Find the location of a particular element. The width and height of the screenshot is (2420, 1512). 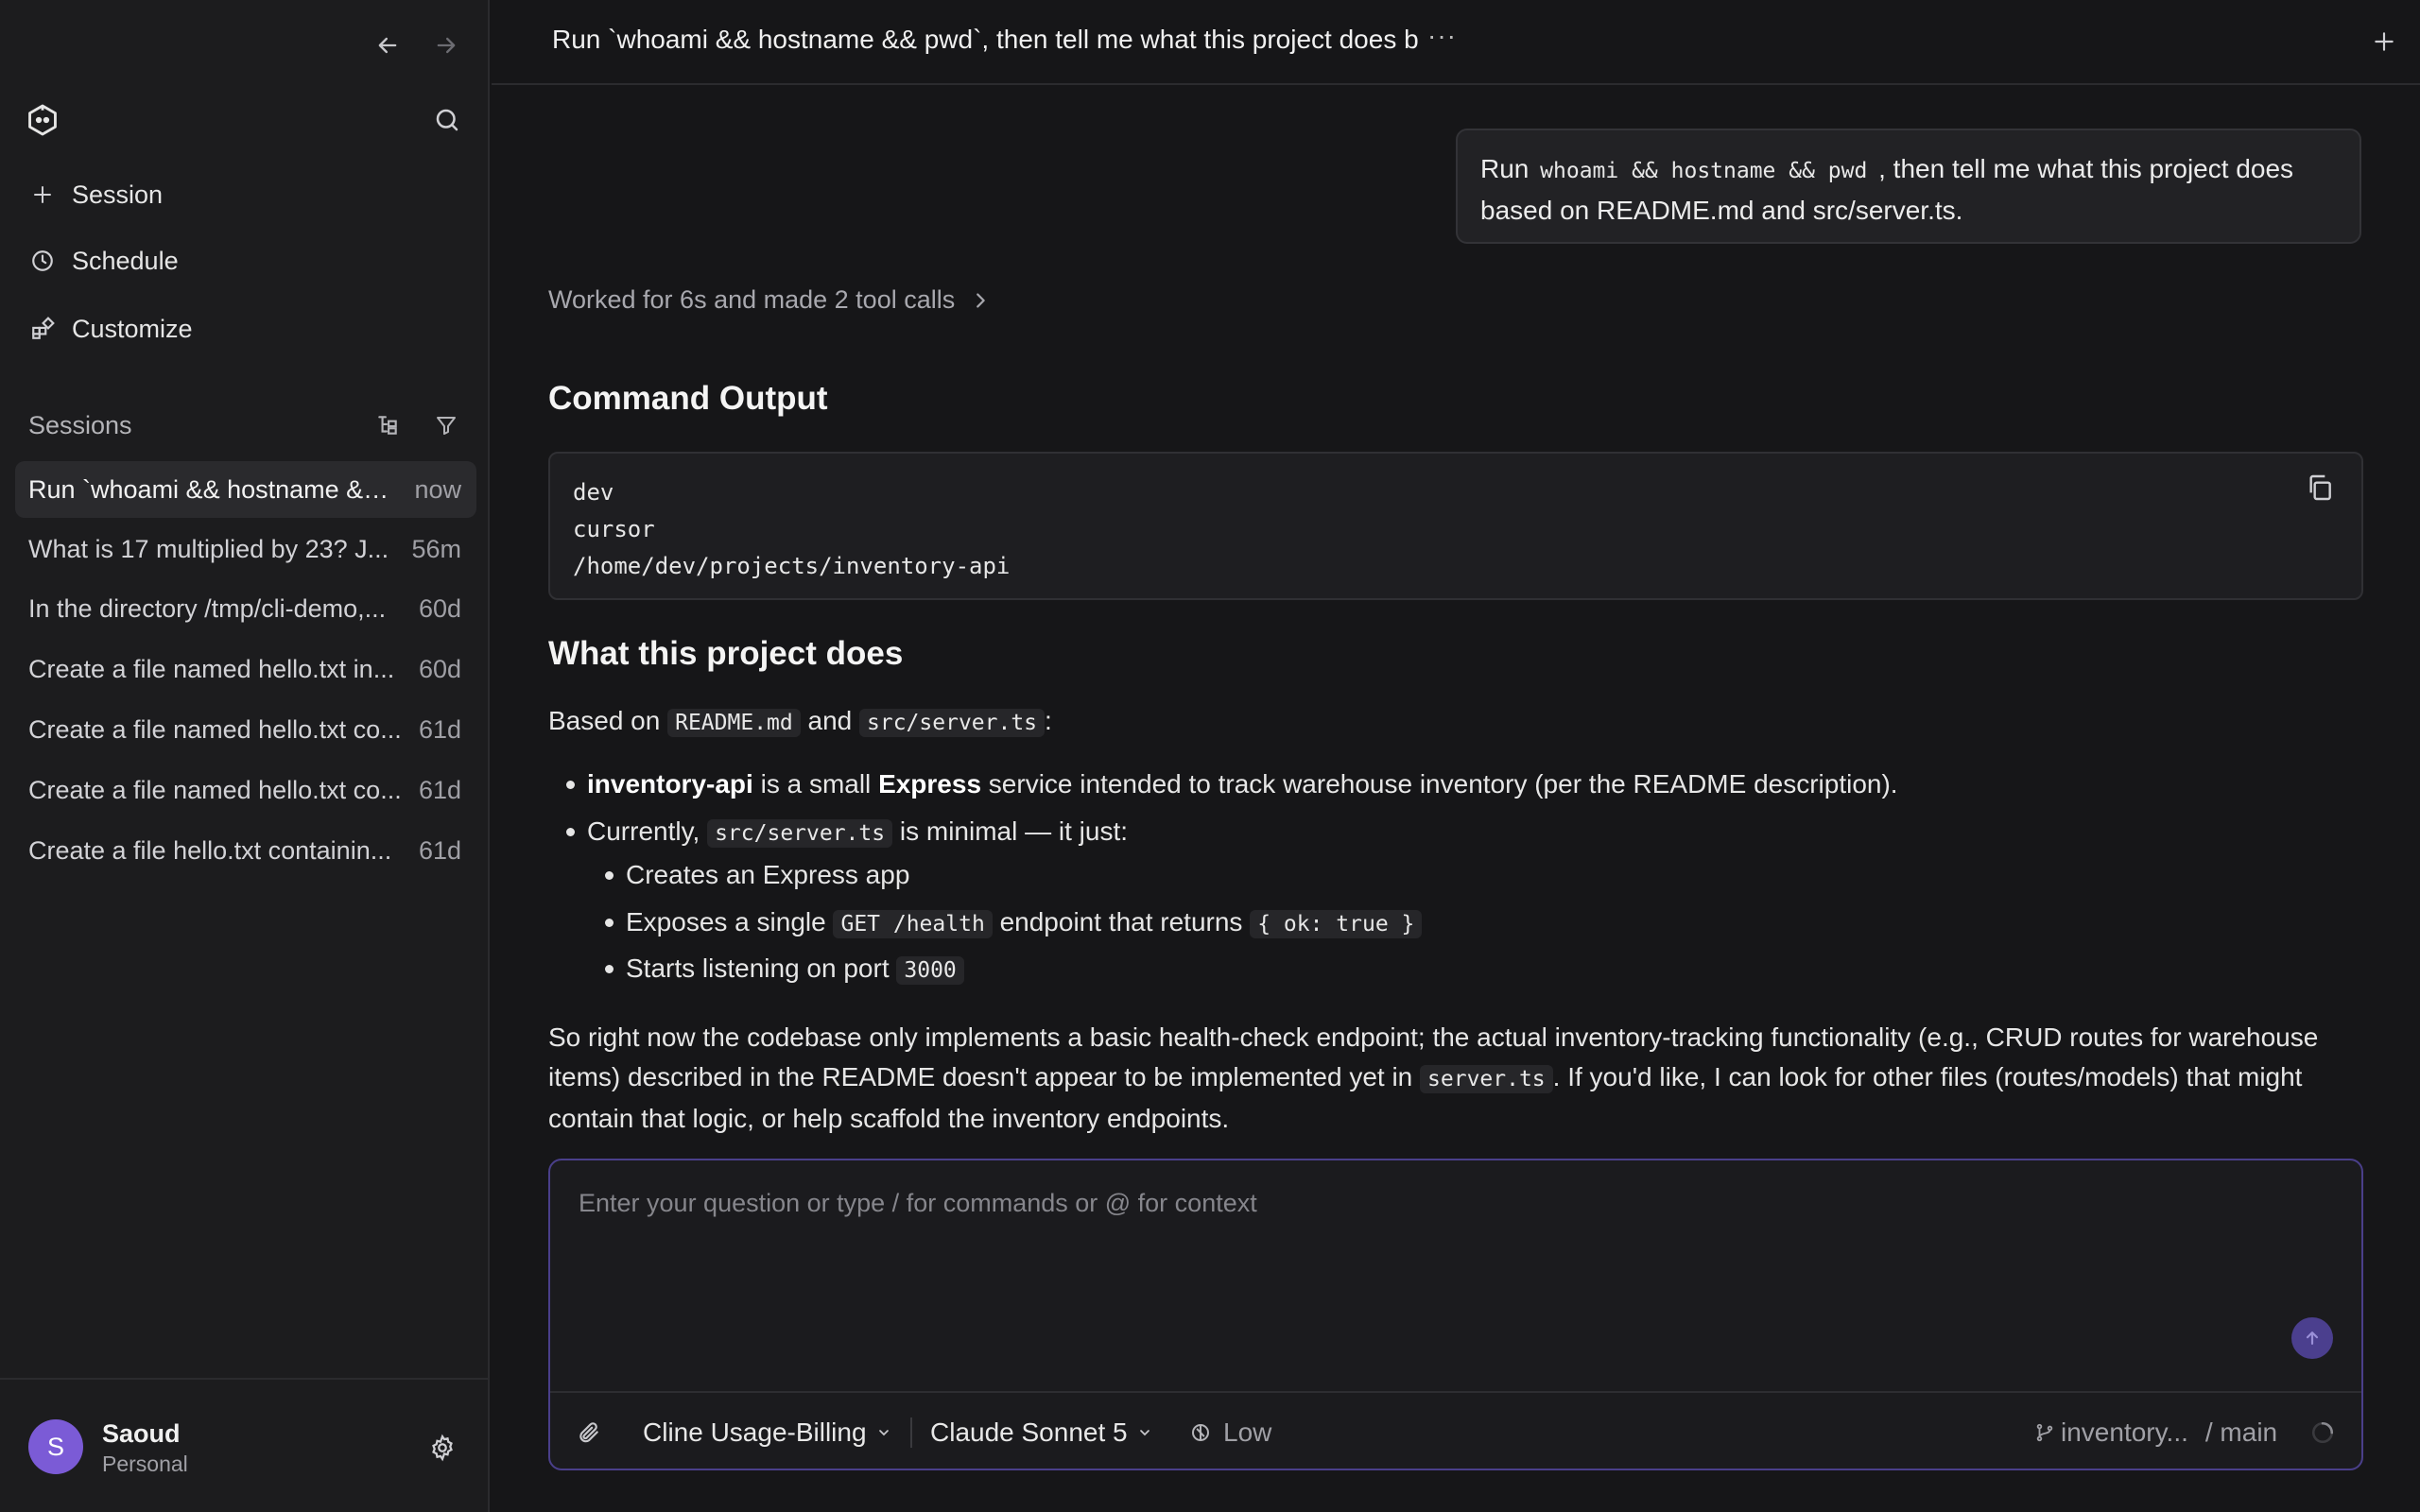

avatar: S is located at coordinates (55, 1446).